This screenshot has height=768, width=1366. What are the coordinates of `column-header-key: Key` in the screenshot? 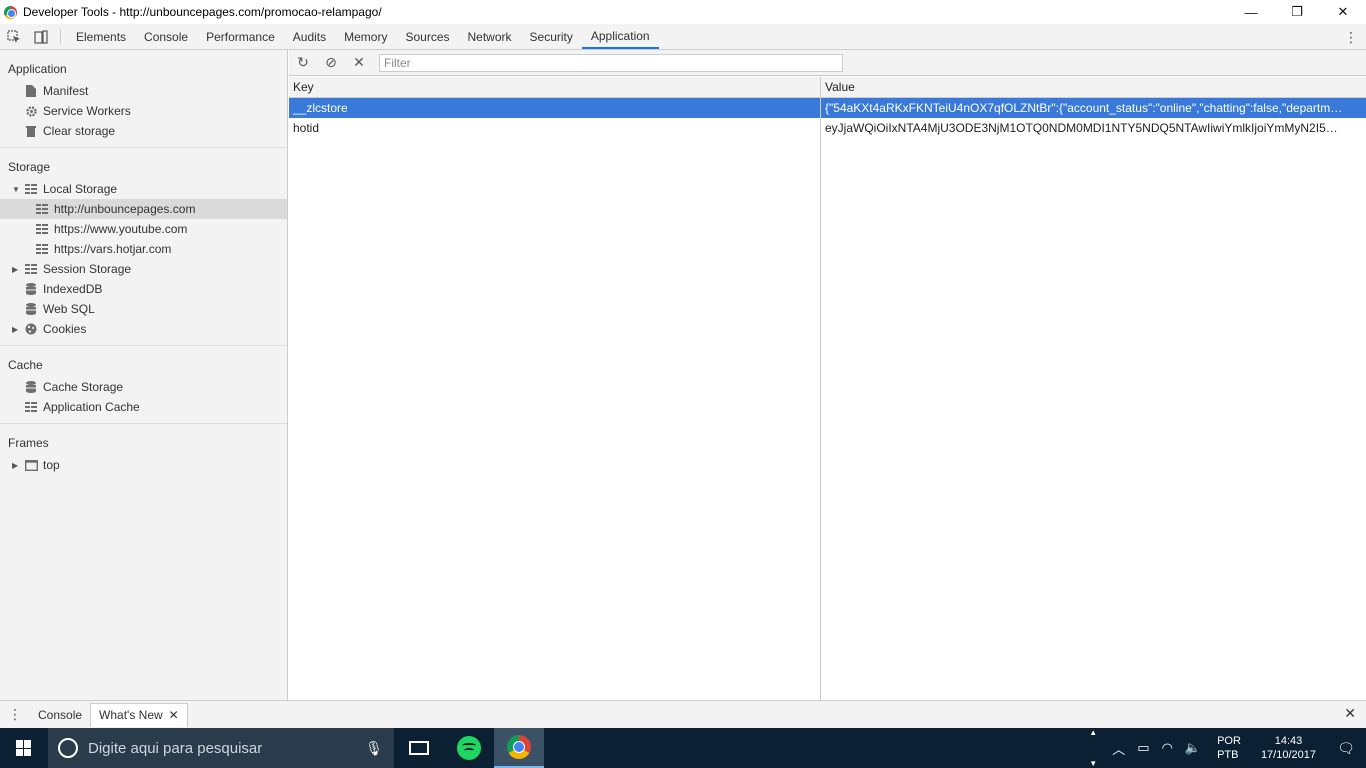 It's located at (555, 87).